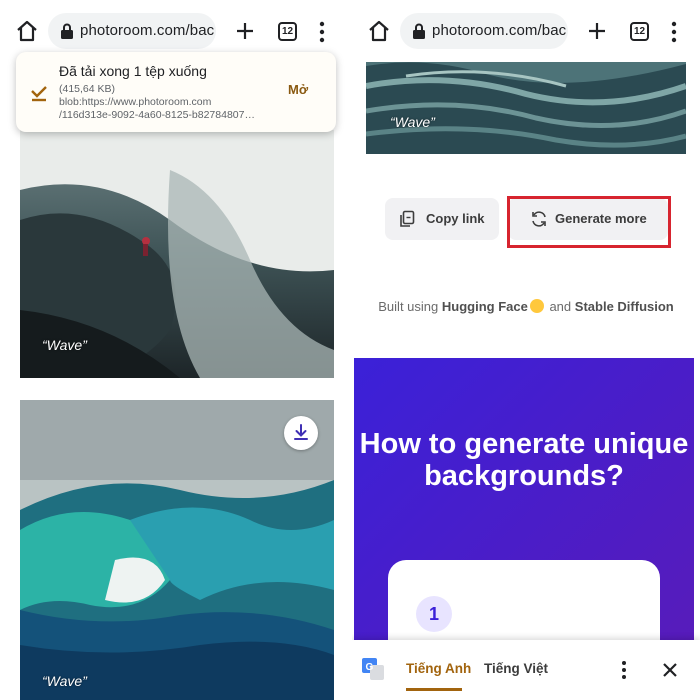 The width and height of the screenshot is (700, 700). I want to click on svg-text: G, so click(370, 667).